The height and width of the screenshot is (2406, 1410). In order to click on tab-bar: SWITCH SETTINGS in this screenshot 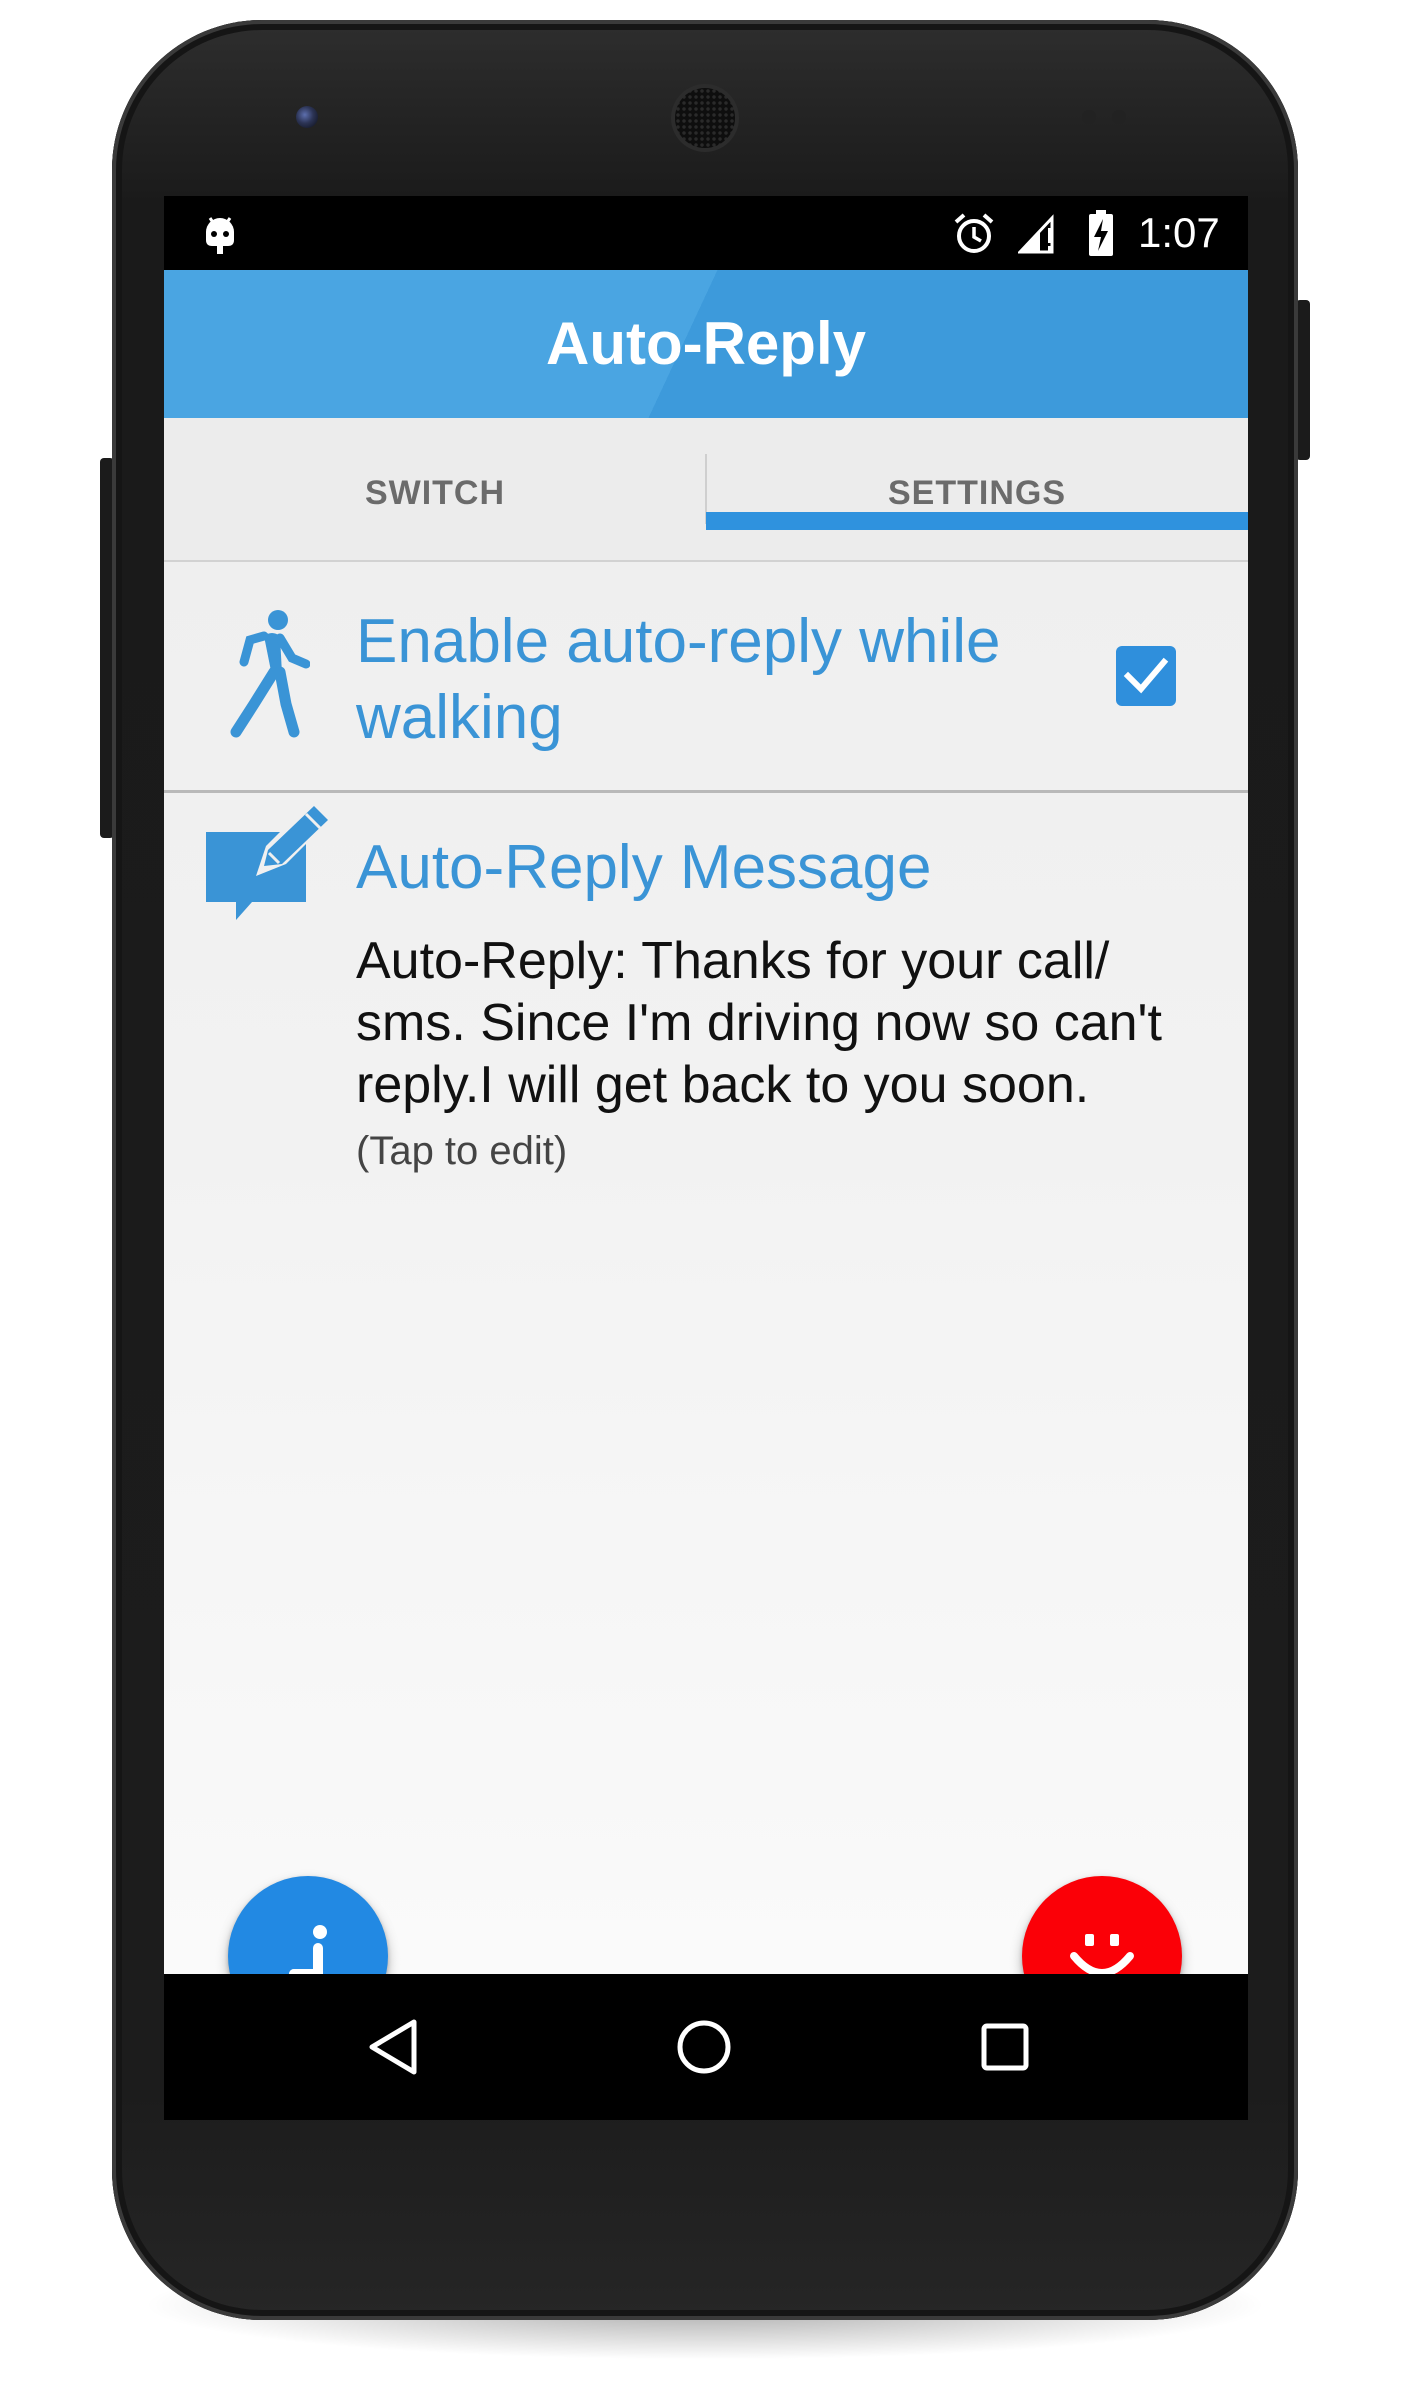, I will do `click(706, 491)`.